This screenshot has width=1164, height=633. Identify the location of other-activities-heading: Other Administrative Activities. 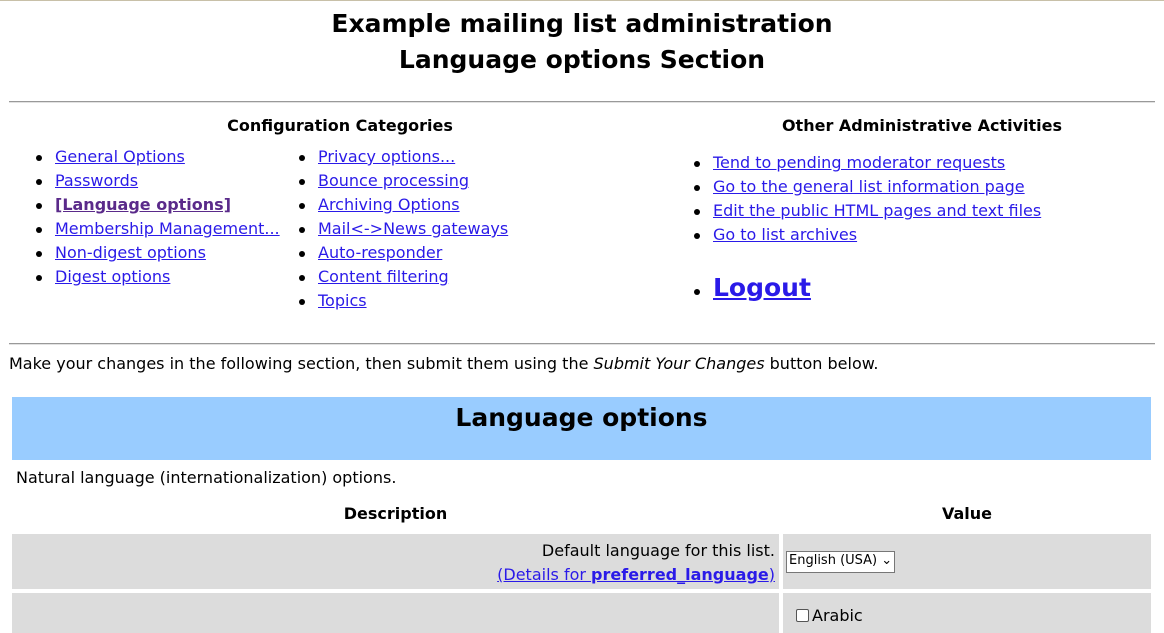
(922, 125).